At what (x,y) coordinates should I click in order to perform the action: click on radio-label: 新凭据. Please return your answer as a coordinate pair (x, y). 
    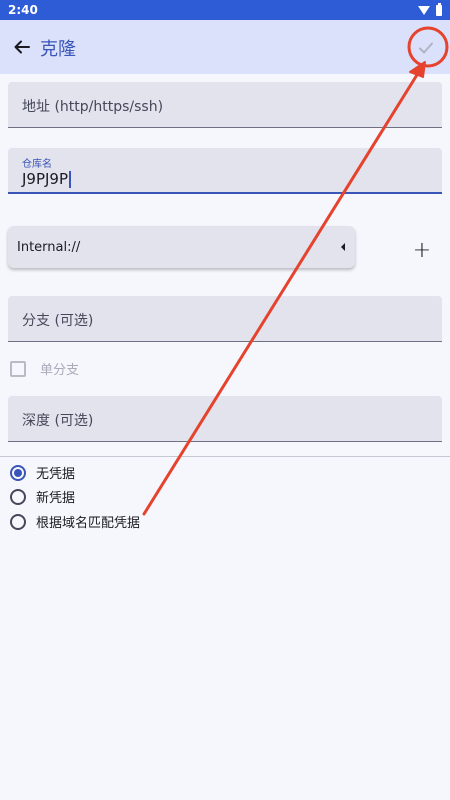
    Looking at the image, I should click on (56, 498).